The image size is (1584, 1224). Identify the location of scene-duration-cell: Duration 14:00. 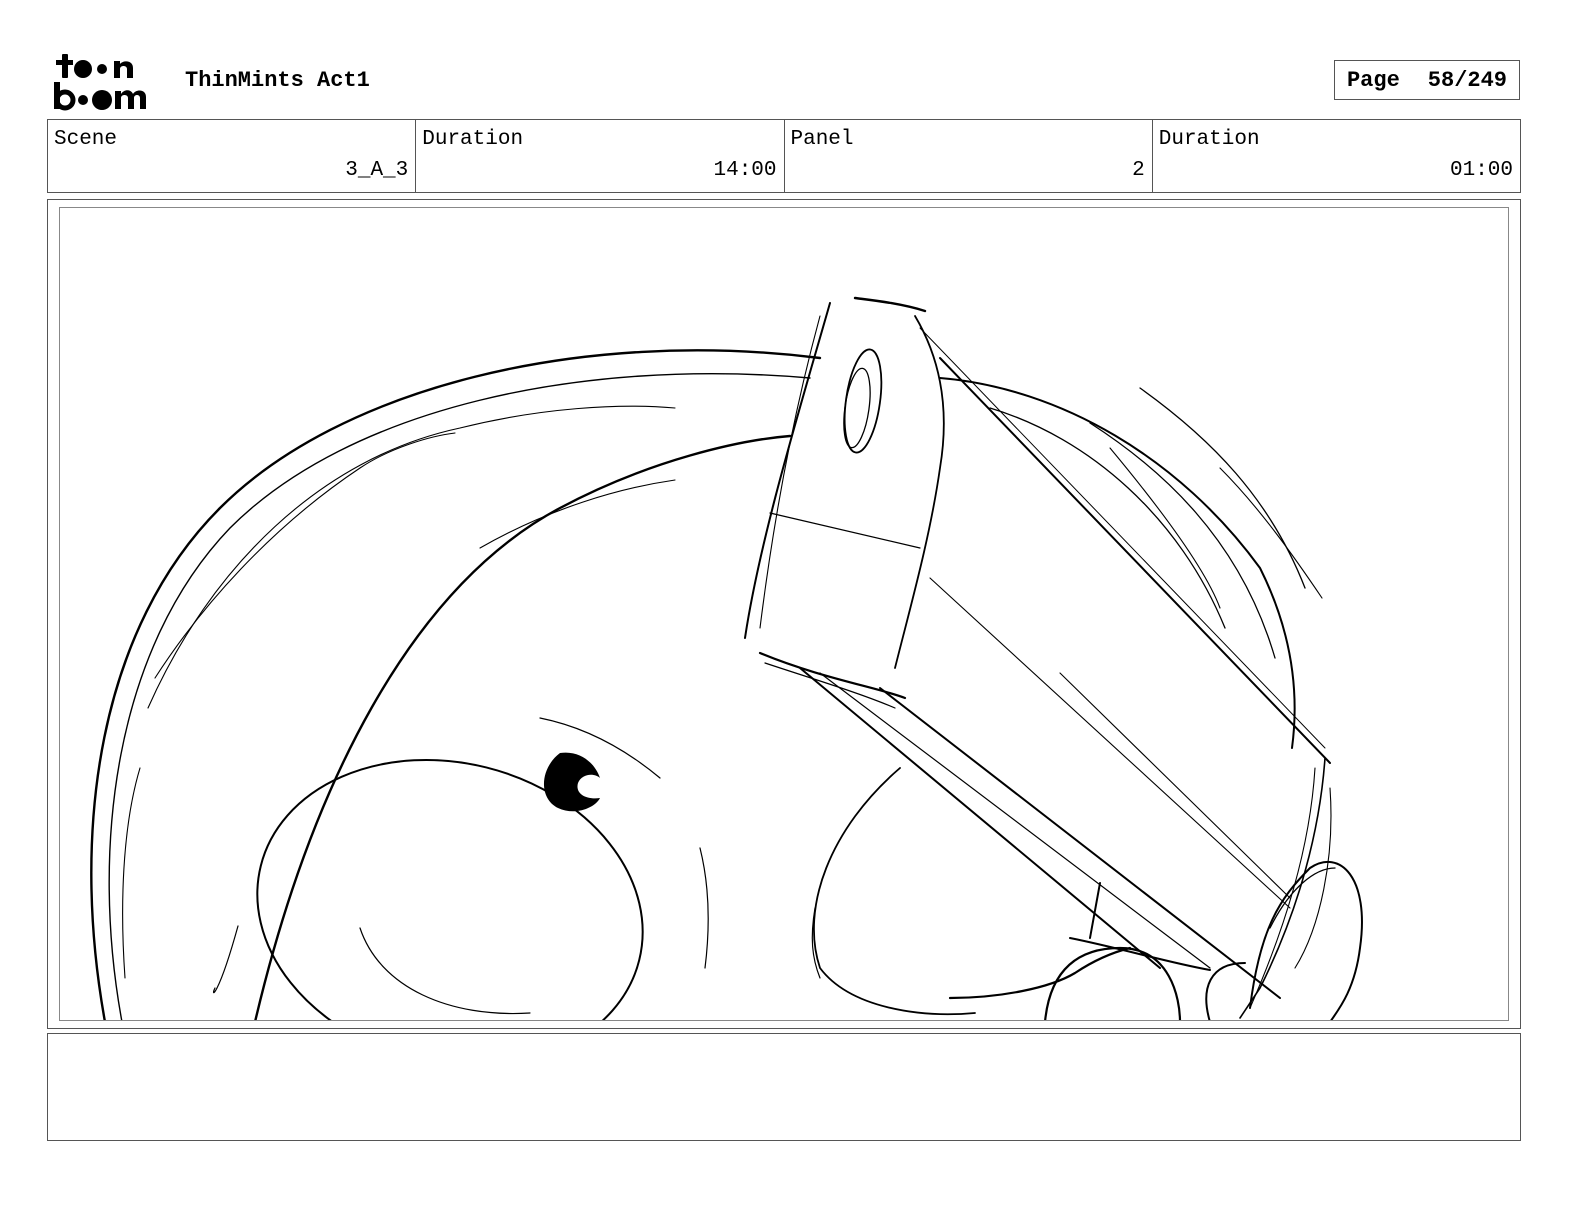
(600, 156).